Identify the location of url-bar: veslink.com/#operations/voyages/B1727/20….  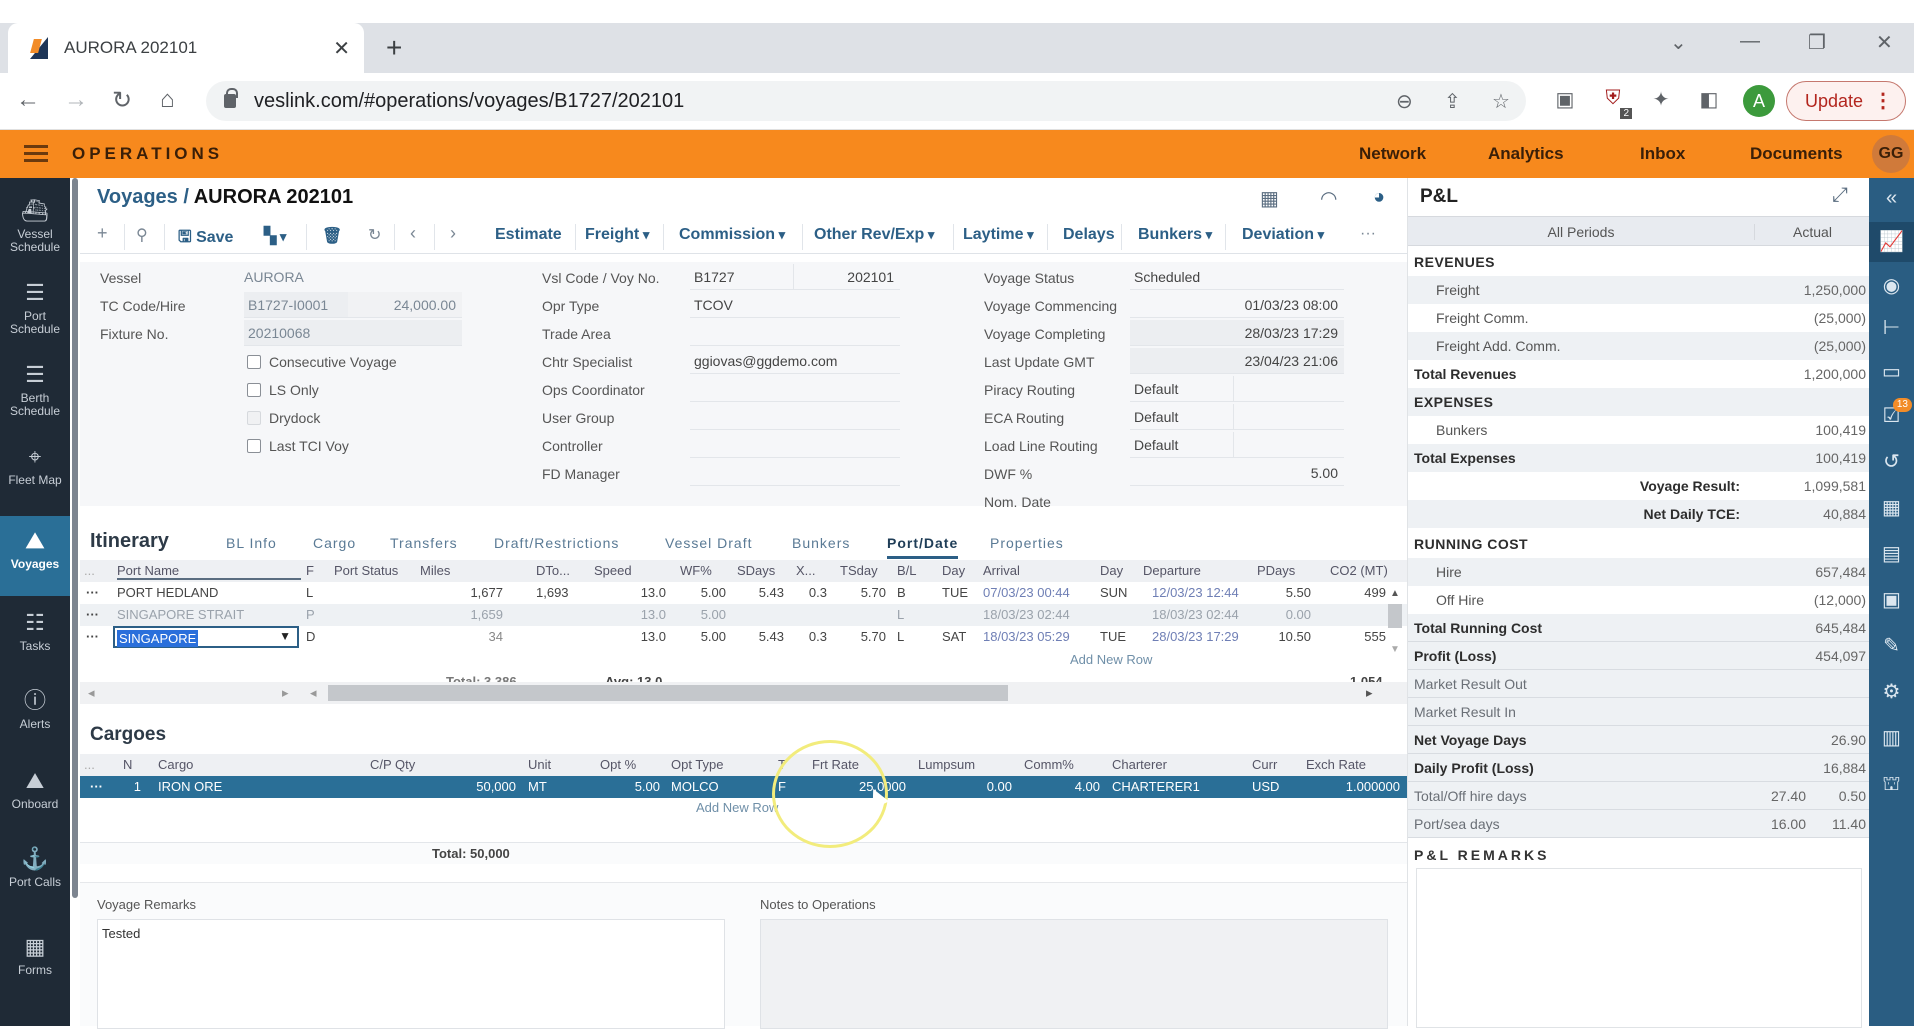
(866, 101).